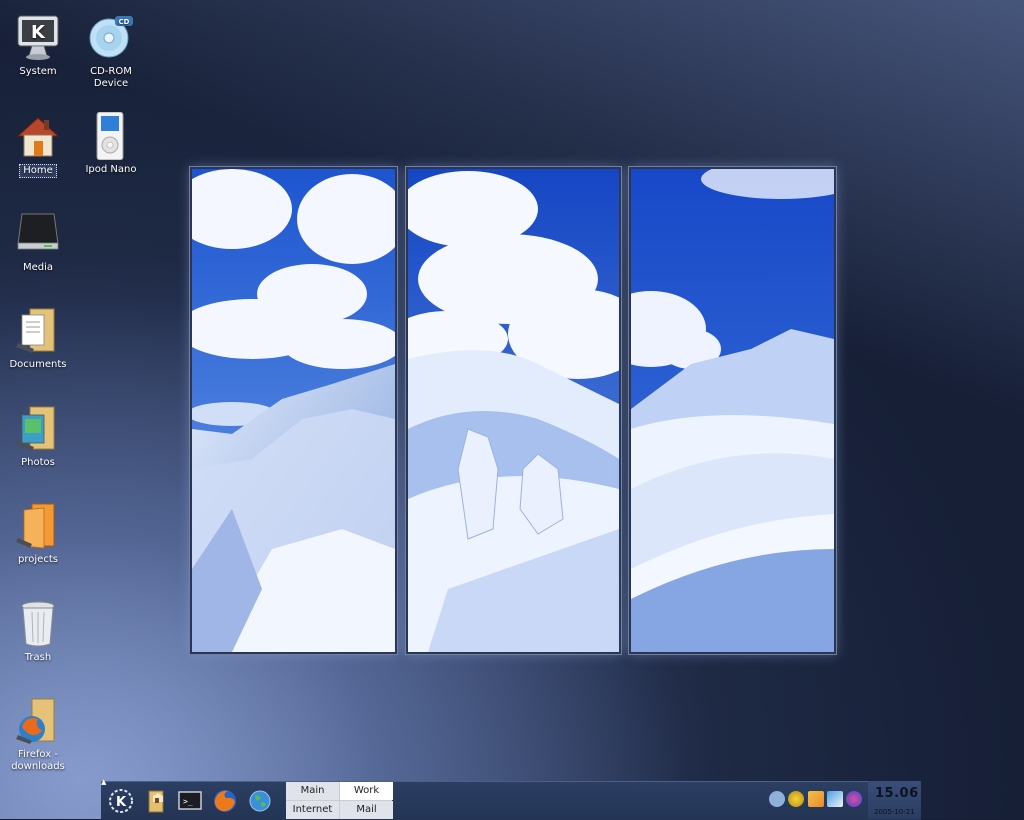 This screenshot has height=820, width=1024. What do you see at coordinates (38, 267) in the screenshot?
I see `desktop-icon-label: Media` at bounding box center [38, 267].